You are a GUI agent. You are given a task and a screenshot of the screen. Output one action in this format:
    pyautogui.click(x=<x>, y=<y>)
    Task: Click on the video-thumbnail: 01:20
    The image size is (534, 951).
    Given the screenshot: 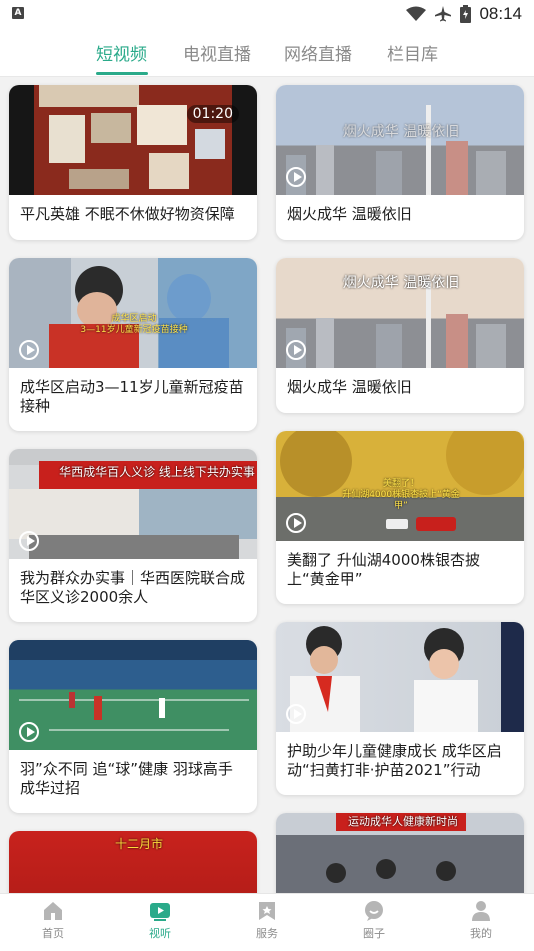 What is the action you would take?
    pyautogui.click(x=133, y=140)
    